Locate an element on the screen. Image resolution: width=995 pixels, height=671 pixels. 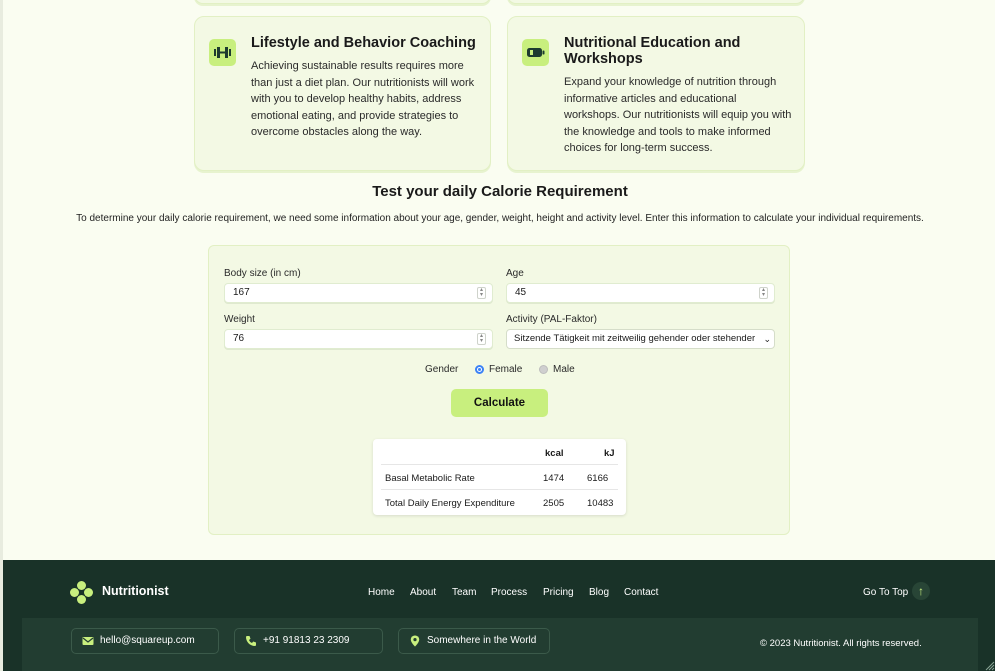
results-header-kcal: kcal is located at coordinates (554, 453).